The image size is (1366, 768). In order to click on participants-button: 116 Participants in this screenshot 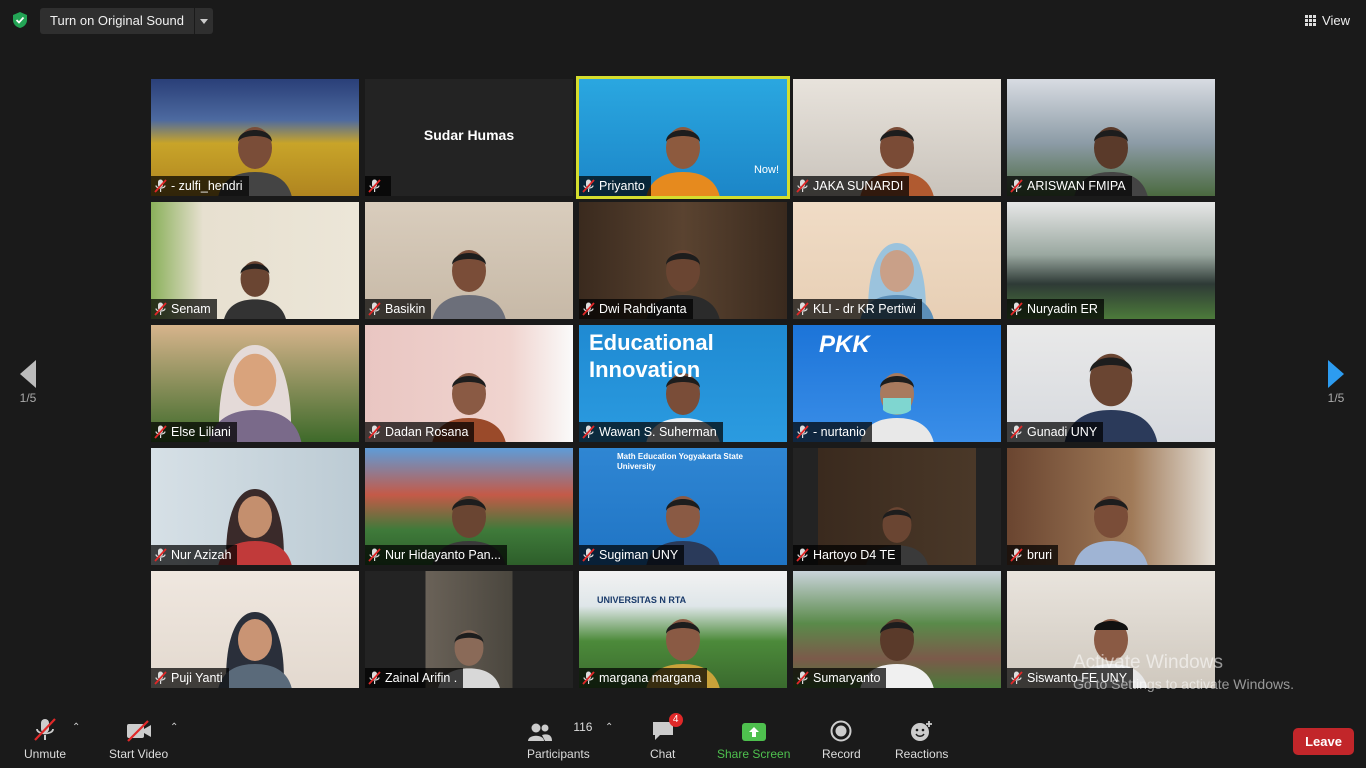, I will do `click(559, 739)`.